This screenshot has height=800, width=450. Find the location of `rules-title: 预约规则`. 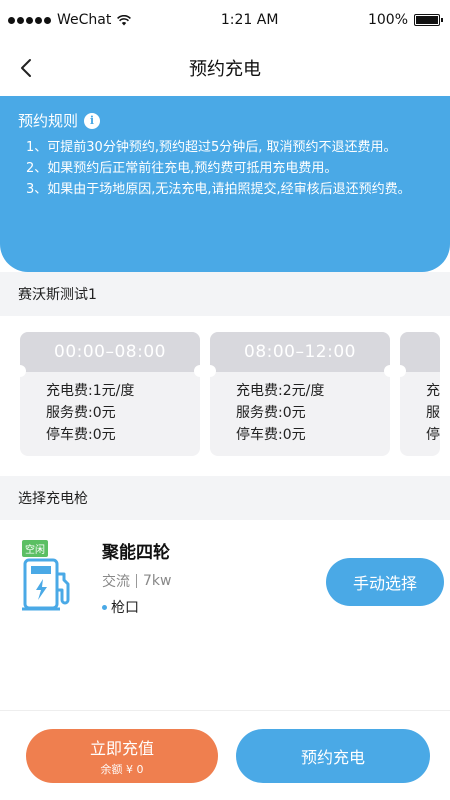

rules-title: 预约规则 is located at coordinates (48, 121).